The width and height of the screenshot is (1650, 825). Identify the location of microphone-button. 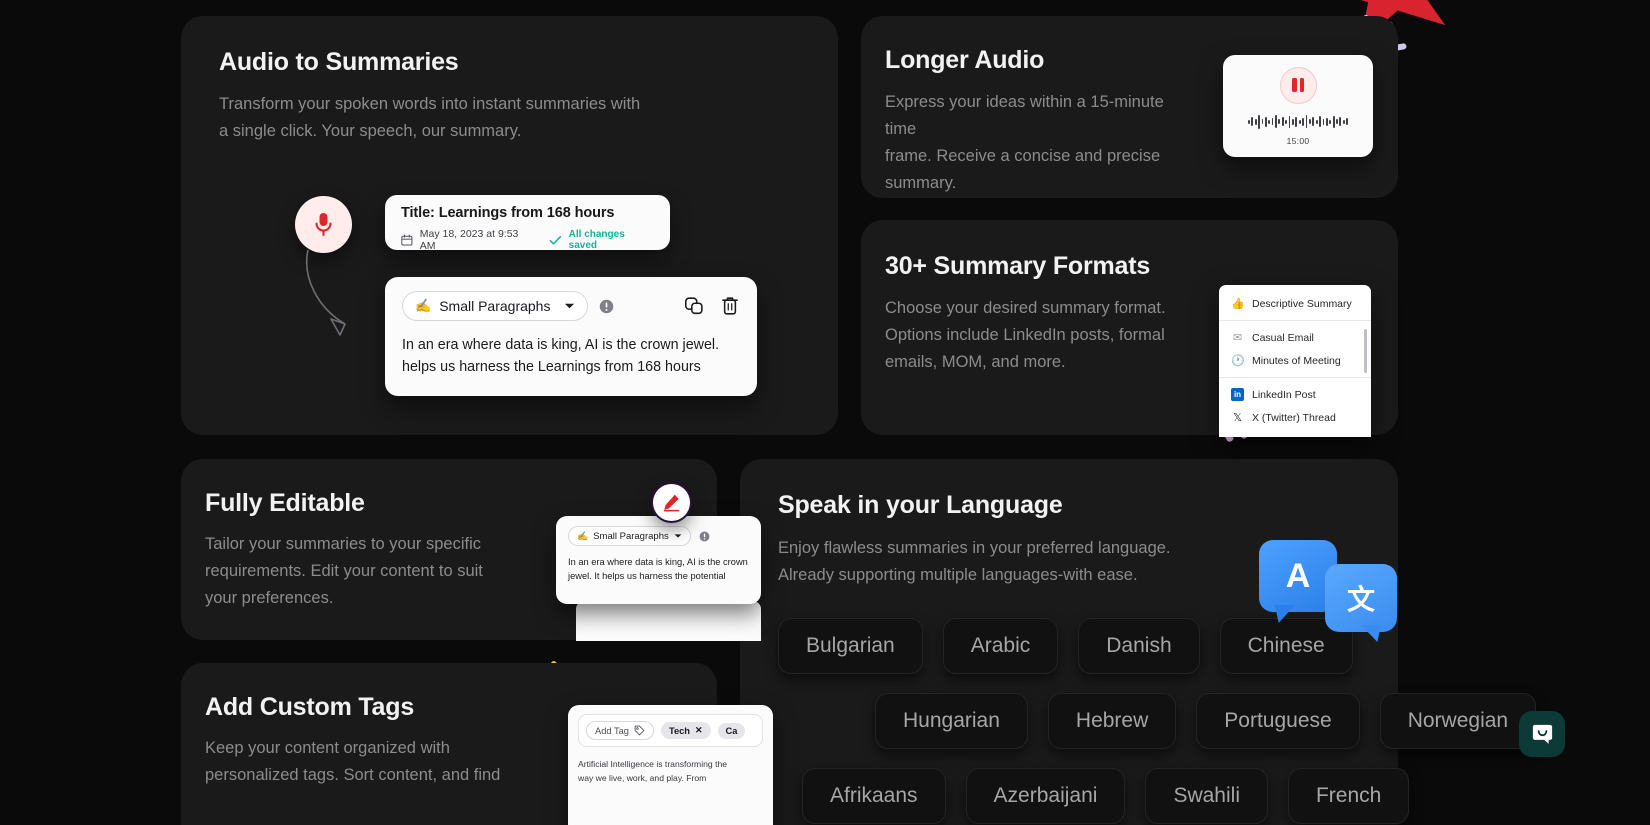
(323, 224).